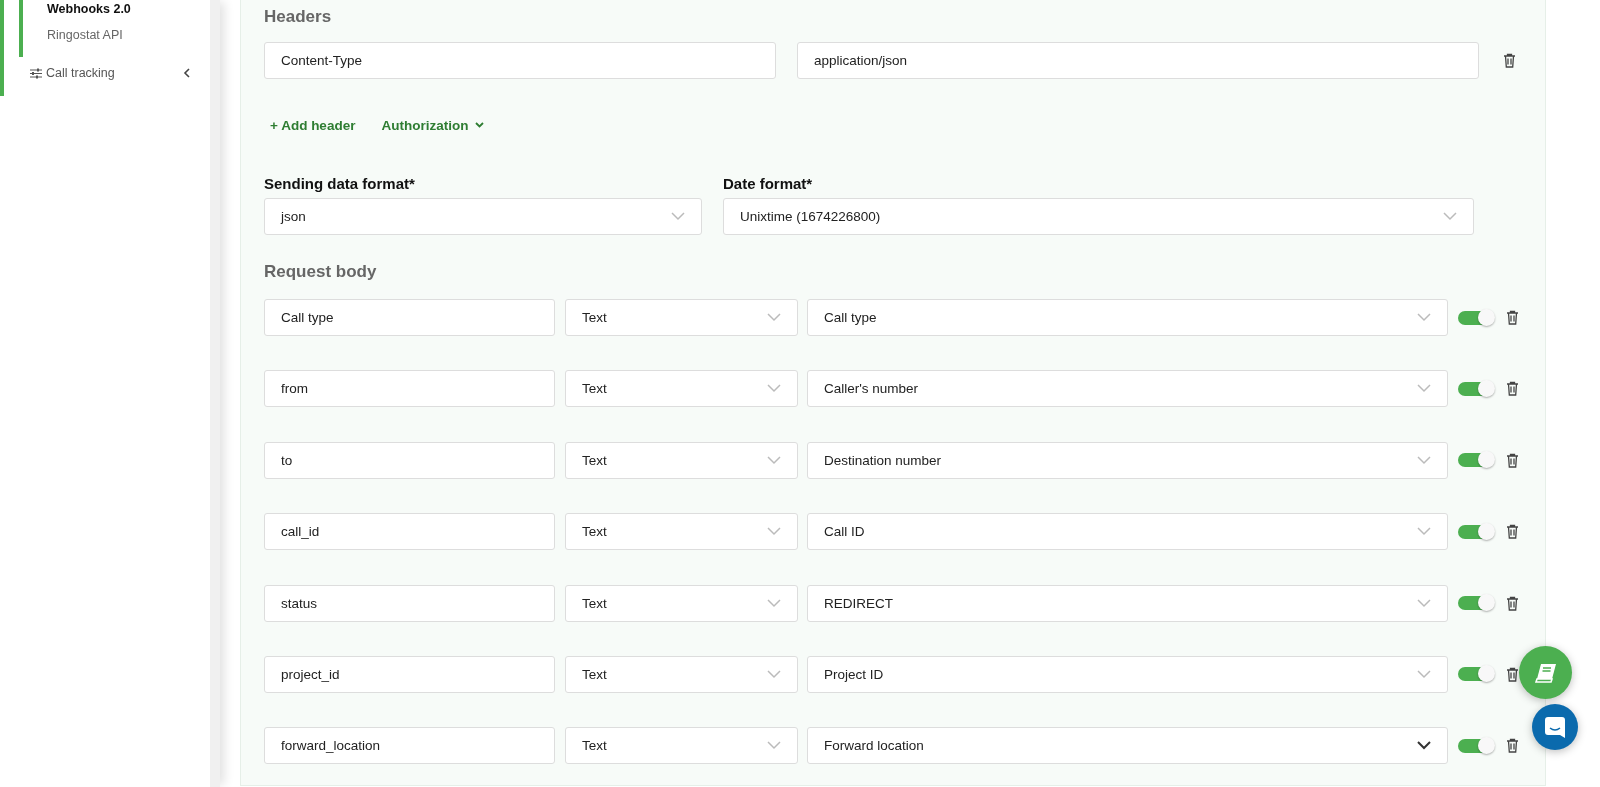 This screenshot has height=787, width=1600. I want to click on chat-icon, so click(1555, 727).